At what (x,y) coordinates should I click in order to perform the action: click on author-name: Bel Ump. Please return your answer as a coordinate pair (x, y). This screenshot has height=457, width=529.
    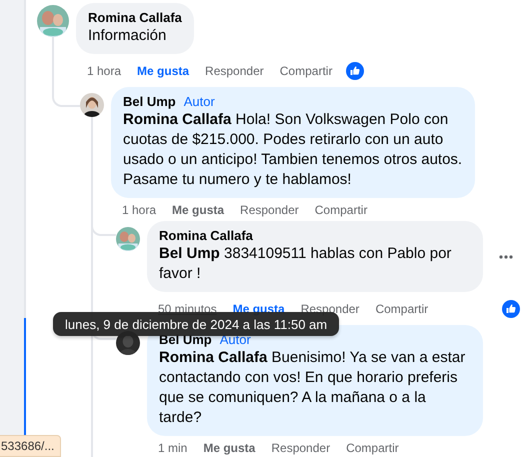
    Looking at the image, I should click on (149, 102).